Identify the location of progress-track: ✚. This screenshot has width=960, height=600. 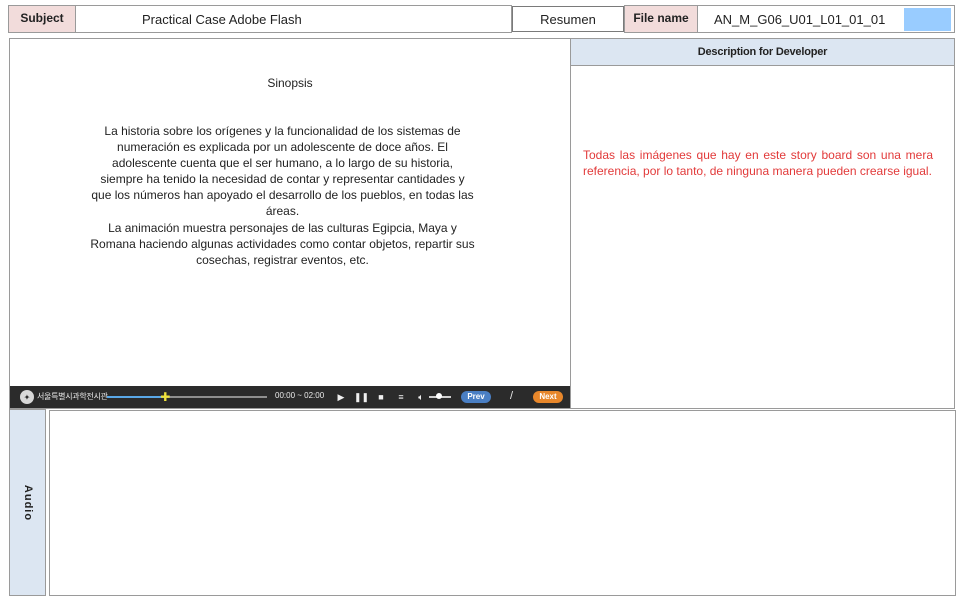
(187, 397).